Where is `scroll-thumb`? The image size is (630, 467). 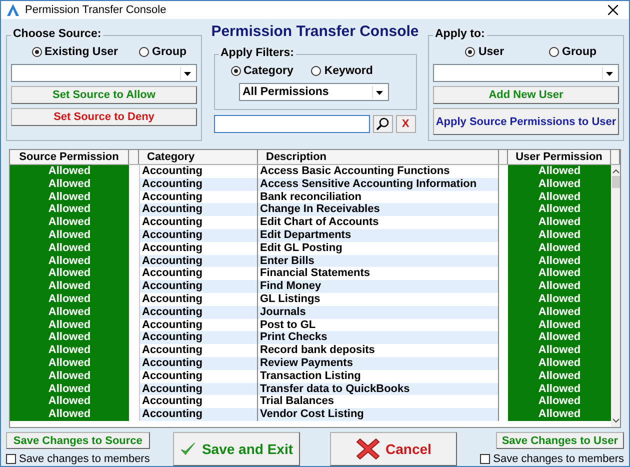 scroll-thumb is located at coordinates (616, 182).